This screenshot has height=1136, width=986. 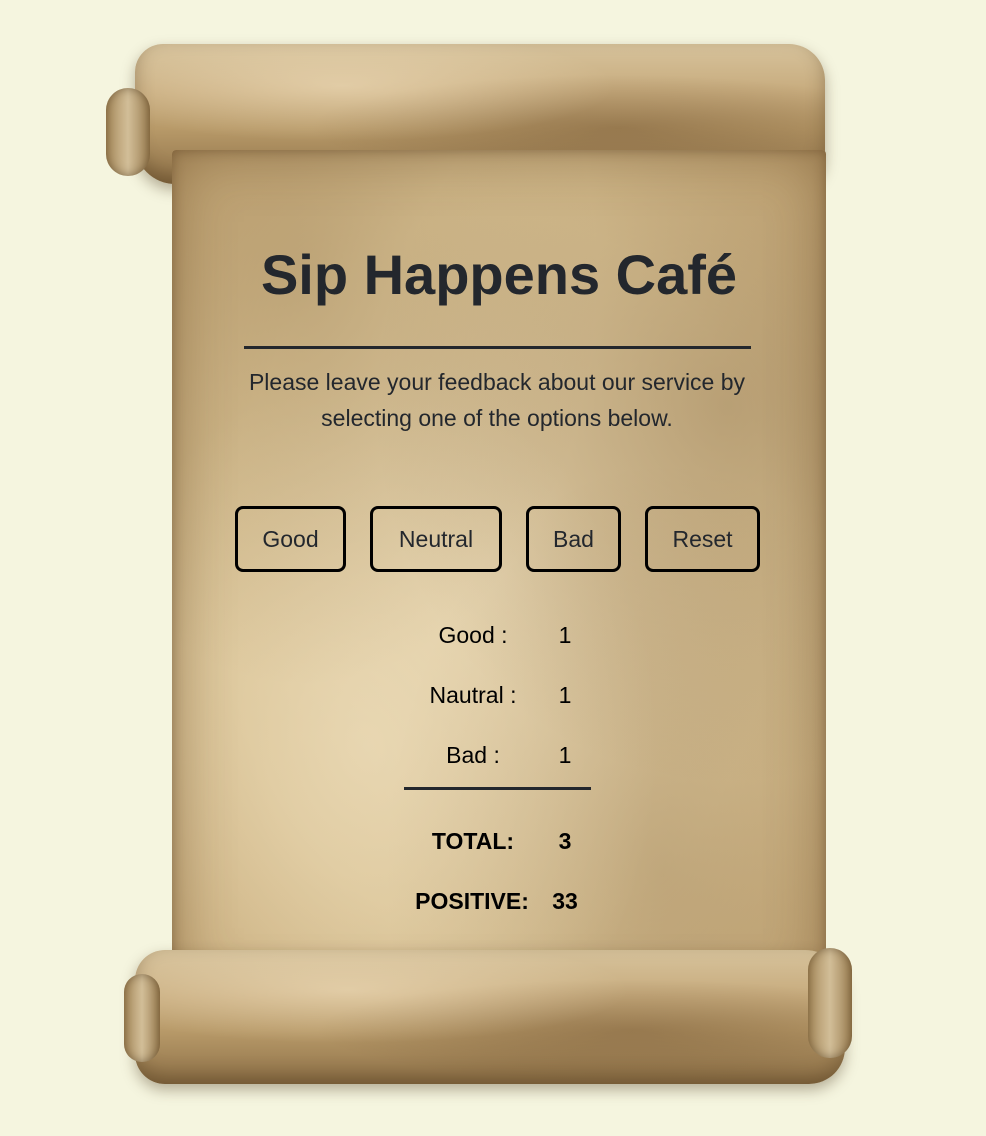 I want to click on reset-button: Reset, so click(x=702, y=539).